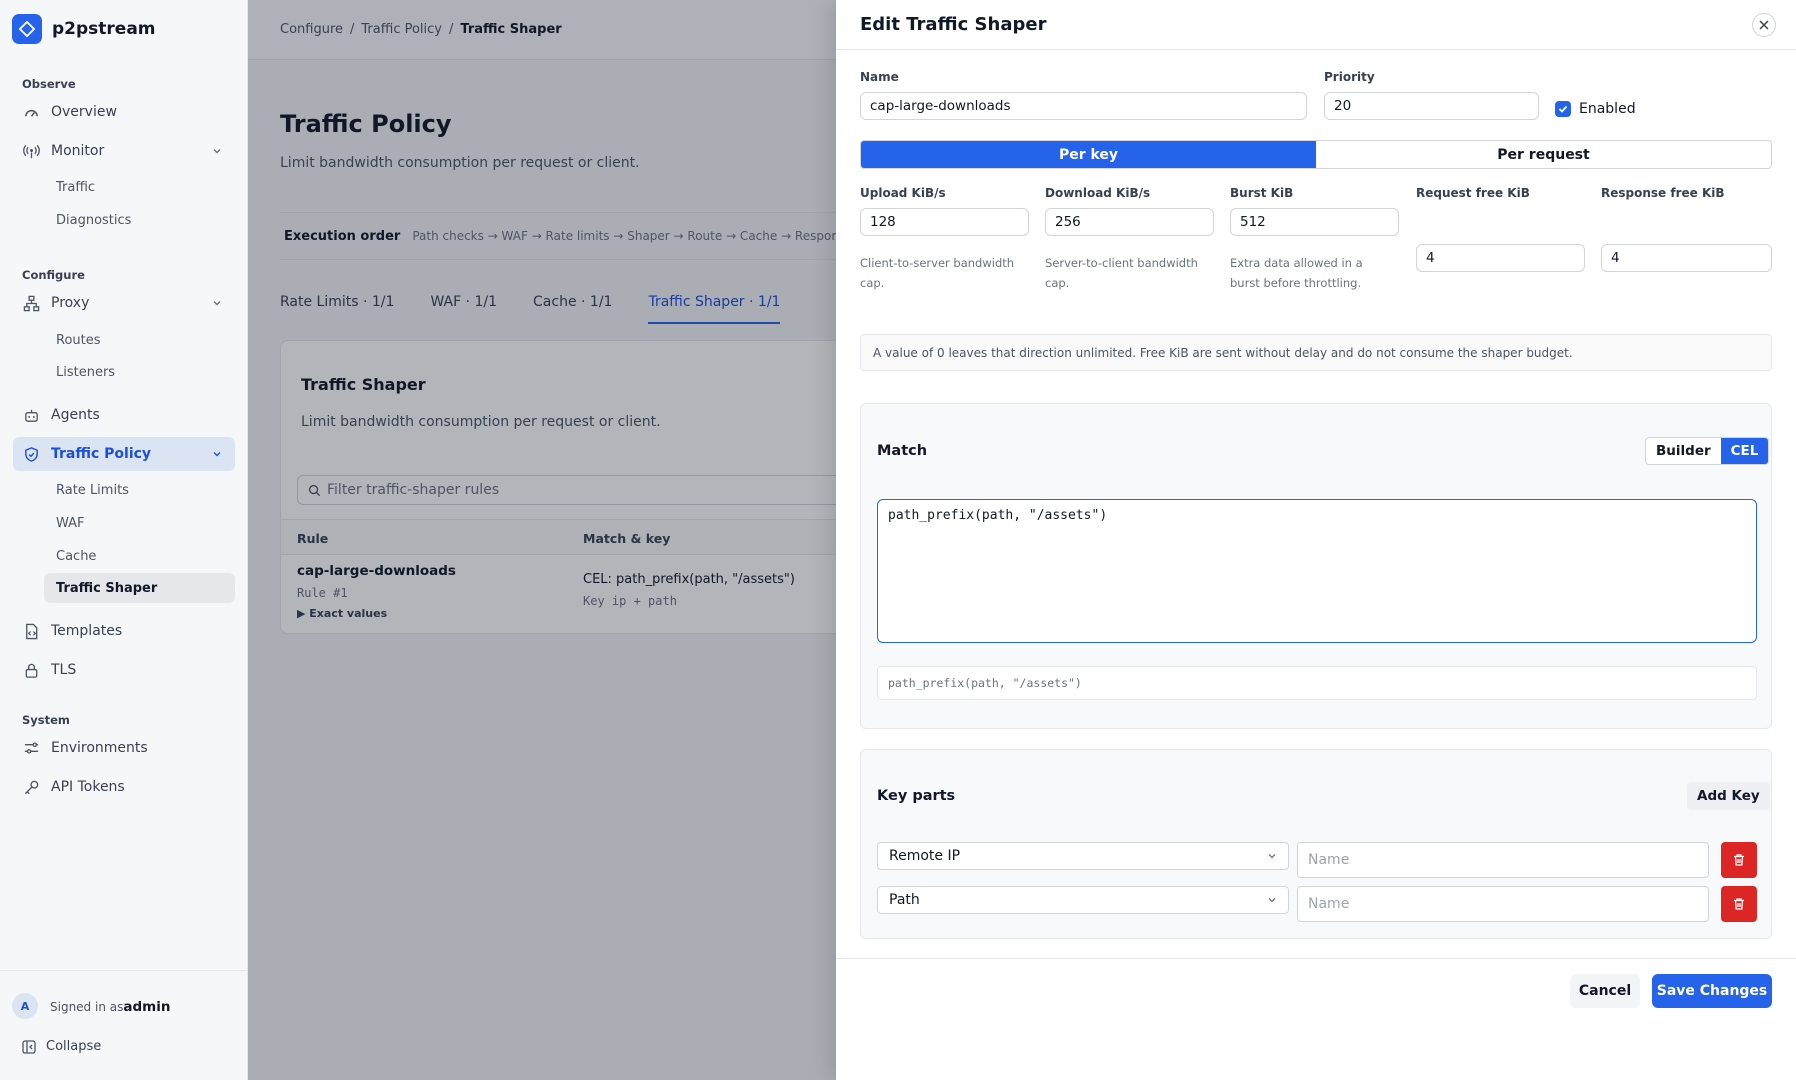 This screenshot has height=1080, width=1796. What do you see at coordinates (1473, 193) in the screenshot?
I see `request-free-label: Request free KiB` at bounding box center [1473, 193].